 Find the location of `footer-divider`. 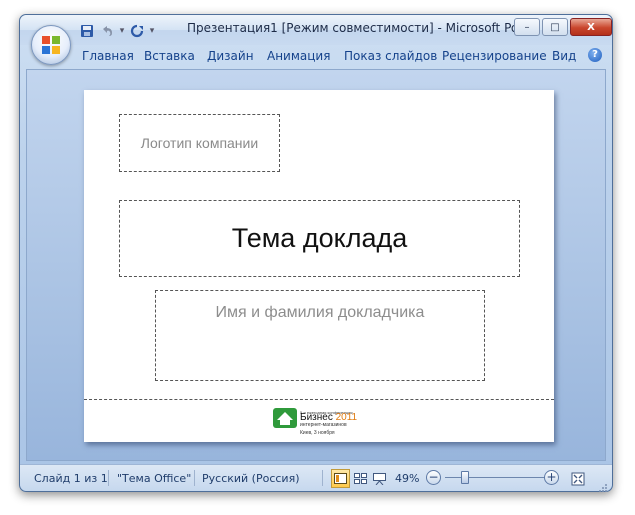

footer-divider is located at coordinates (319, 399).